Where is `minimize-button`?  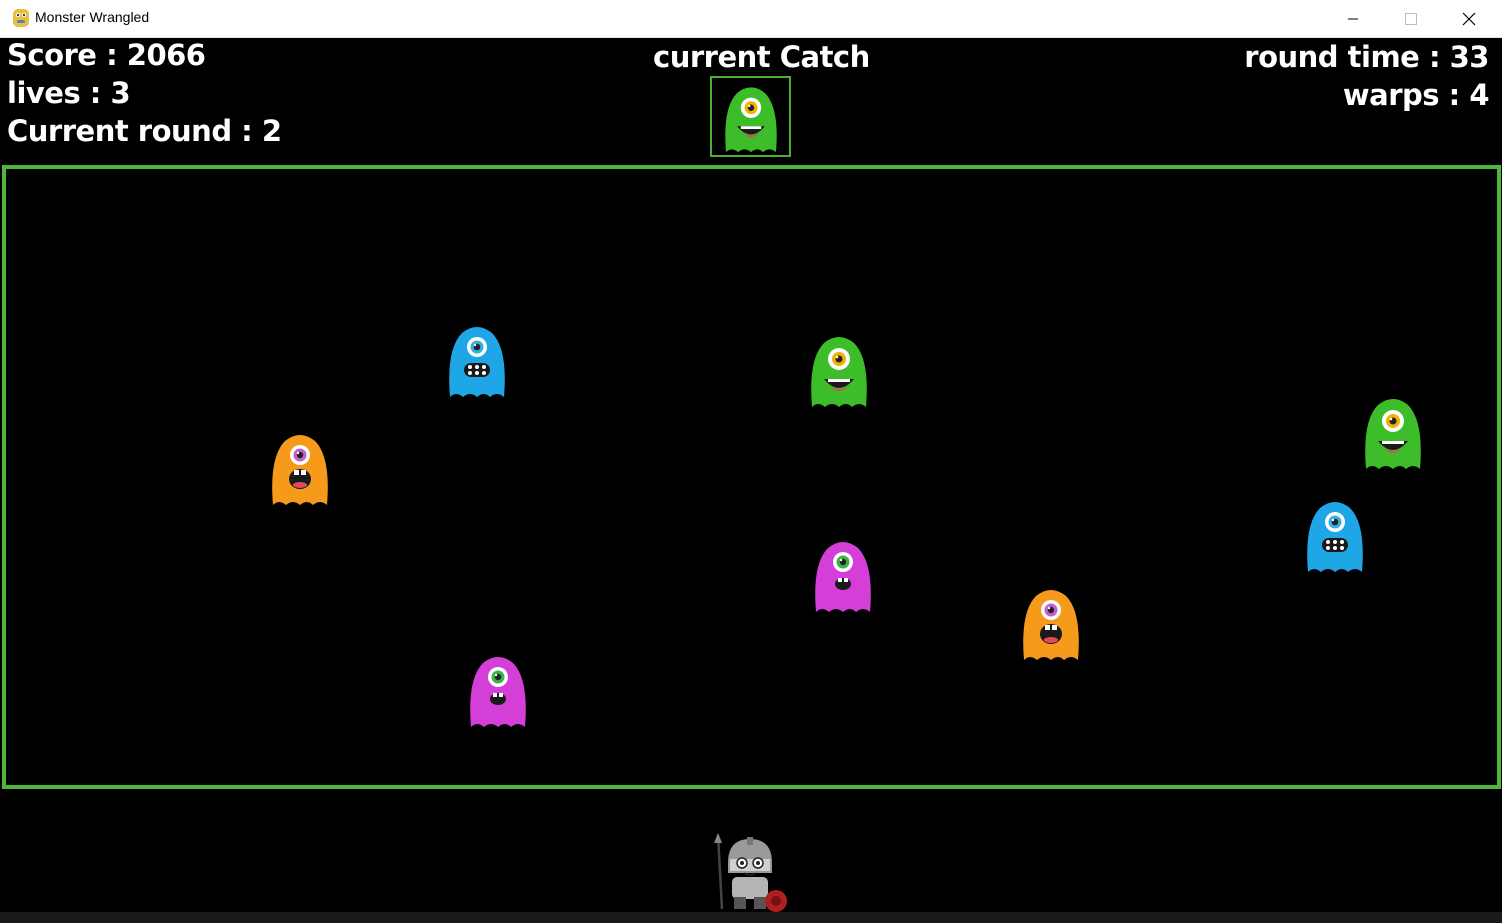 minimize-button is located at coordinates (1353, 18).